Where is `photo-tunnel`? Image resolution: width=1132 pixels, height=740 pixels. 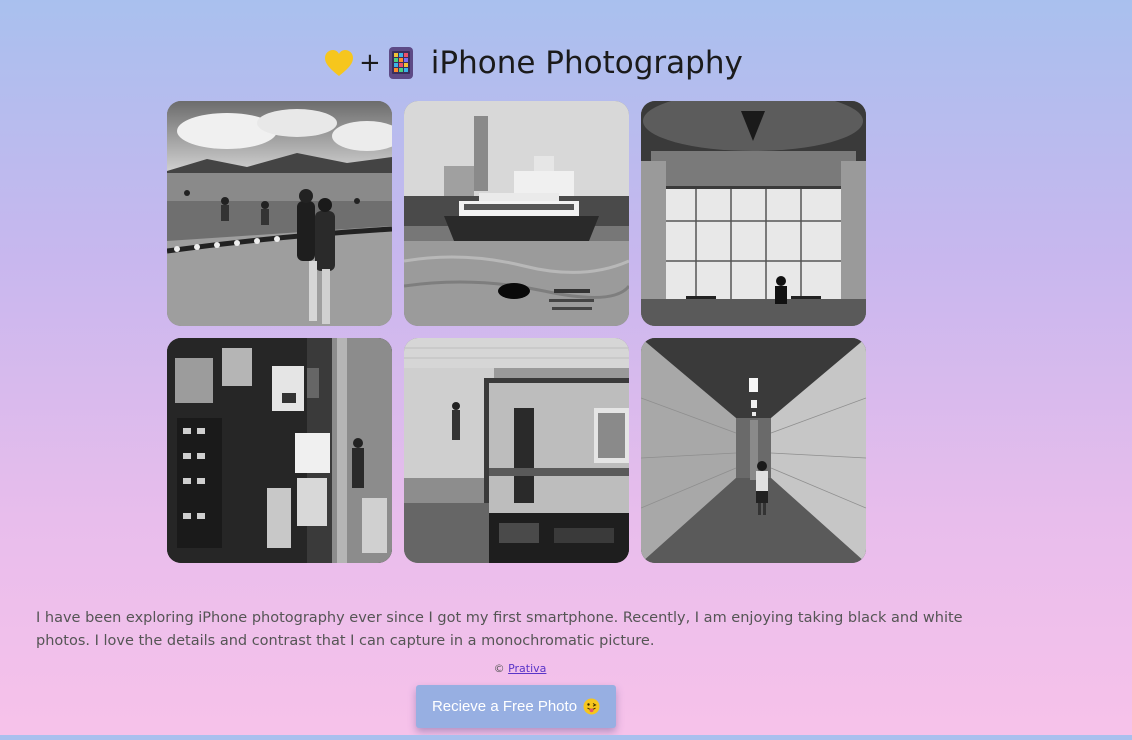
photo-tunnel is located at coordinates (753, 450).